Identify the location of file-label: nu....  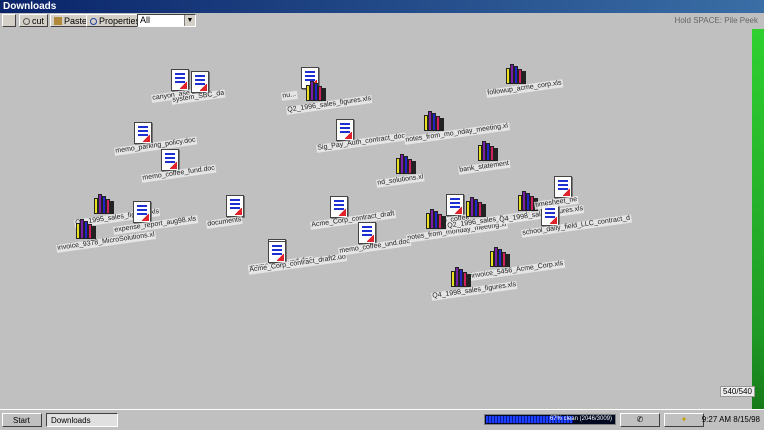
(289, 95).